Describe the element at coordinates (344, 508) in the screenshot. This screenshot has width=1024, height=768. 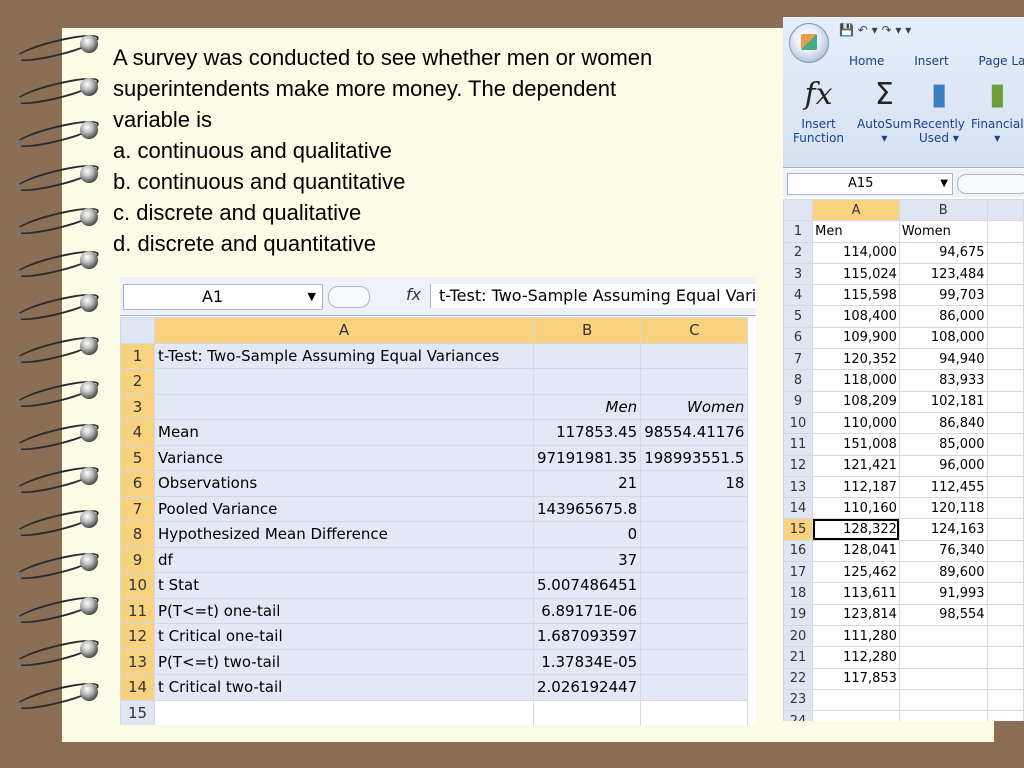
I see `cell: Pooled Variance` at that location.